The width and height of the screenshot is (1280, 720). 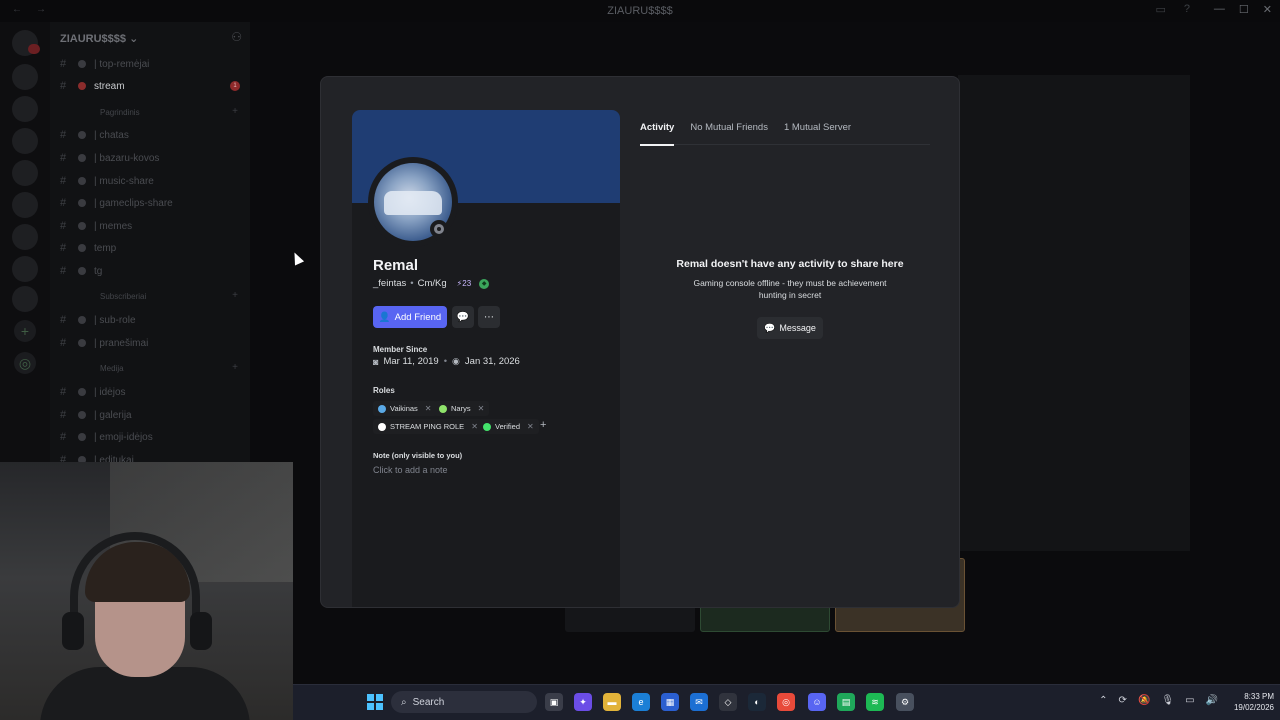 I want to click on role-pill: Verified ✕, so click(x=508, y=426).